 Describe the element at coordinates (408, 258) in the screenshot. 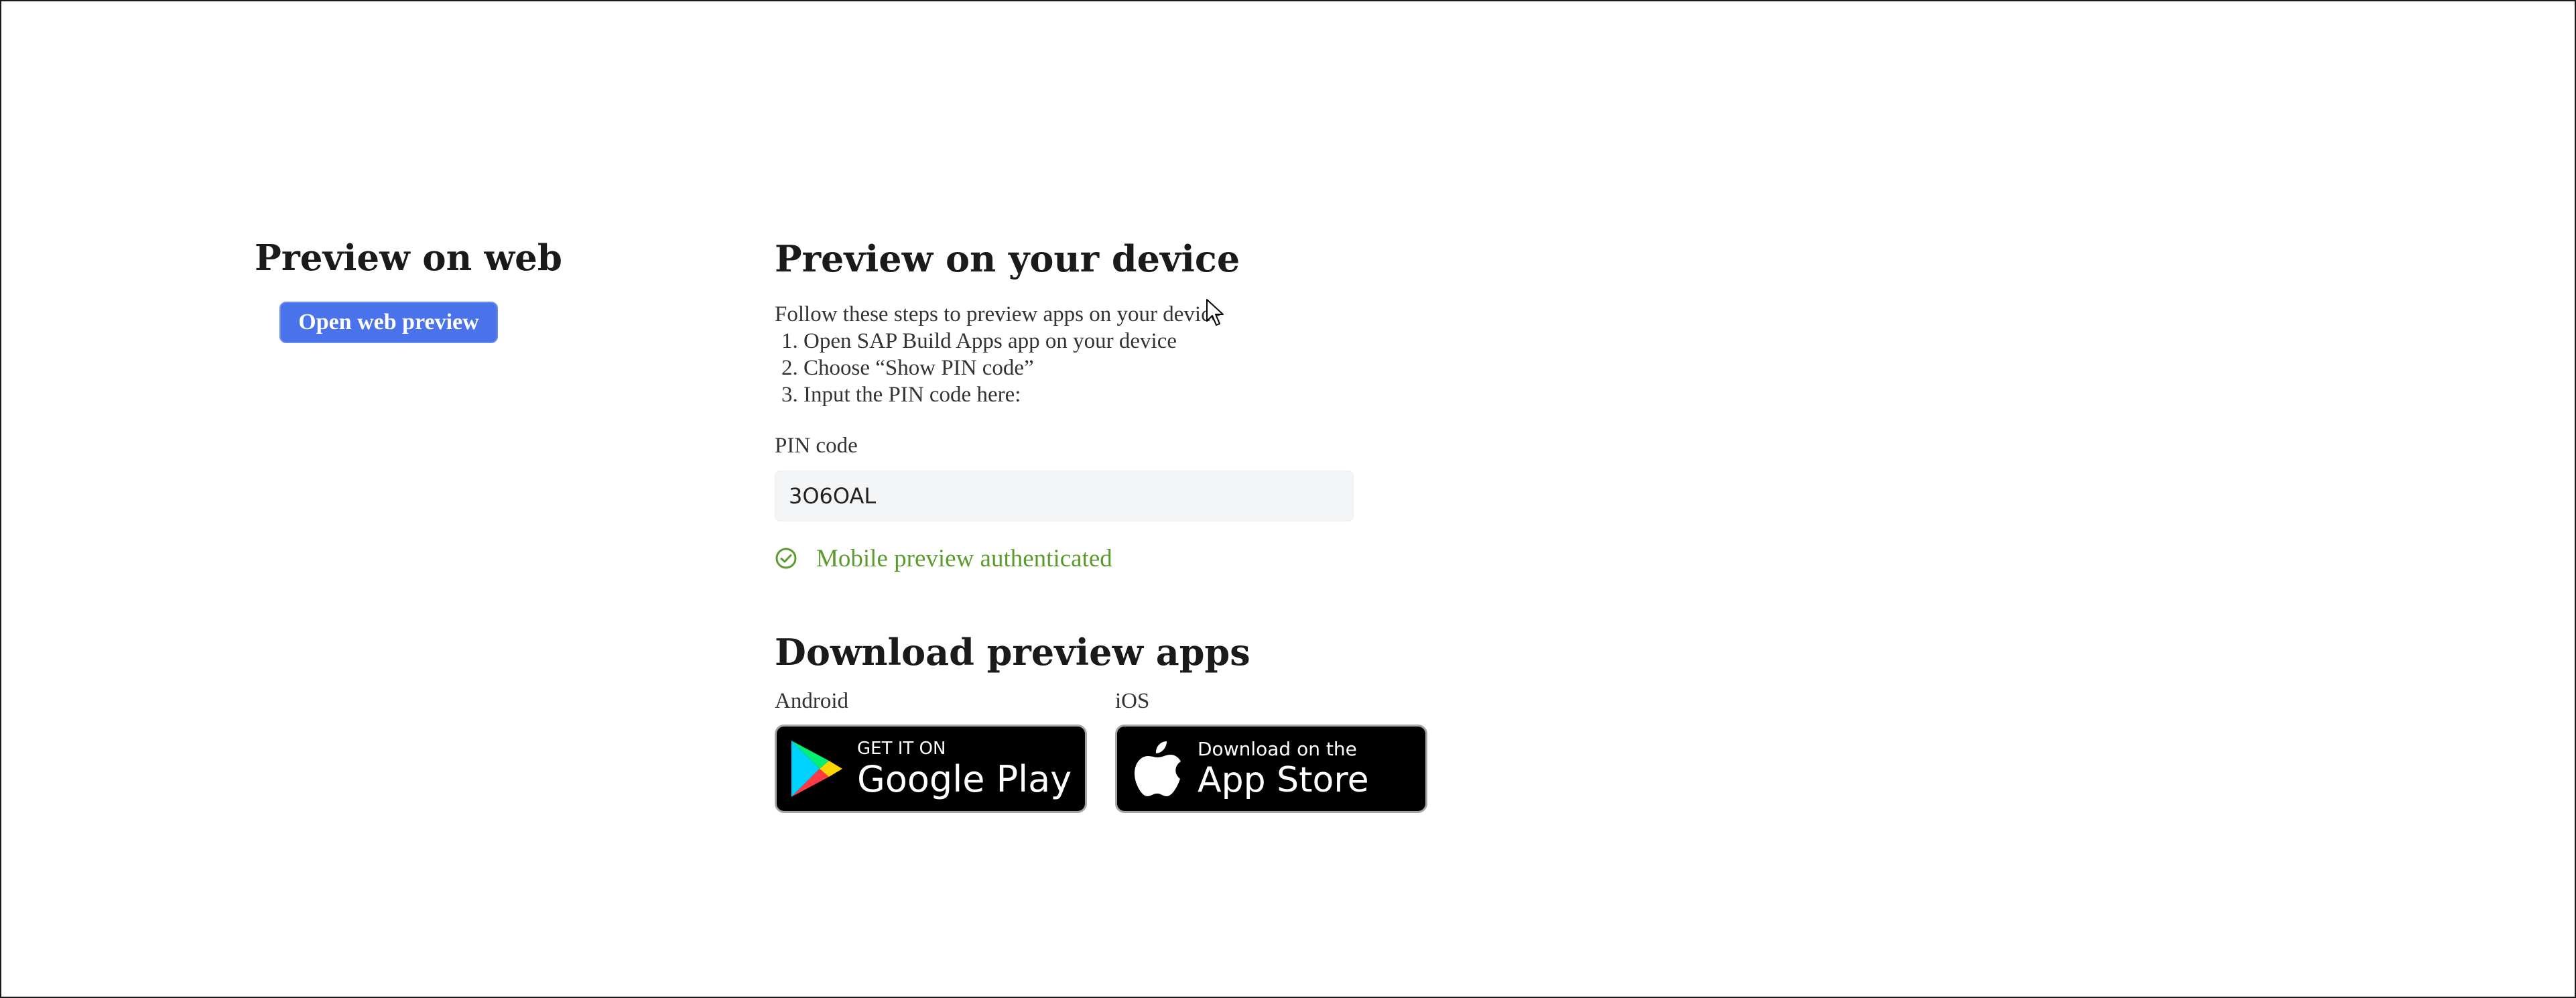

I see `web-preview-title: Preview on web` at that location.